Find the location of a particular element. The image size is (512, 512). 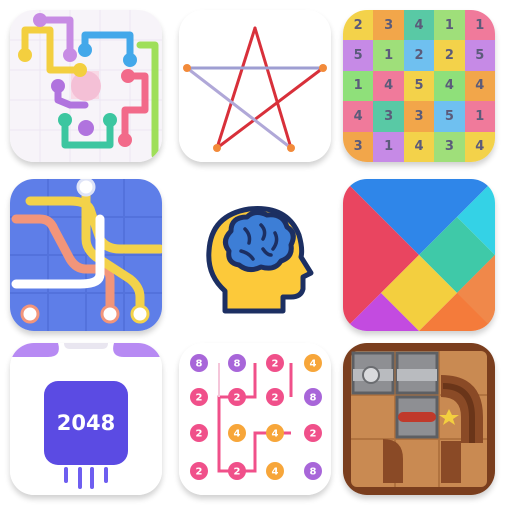

brain-head-art is located at coordinates (260, 260).